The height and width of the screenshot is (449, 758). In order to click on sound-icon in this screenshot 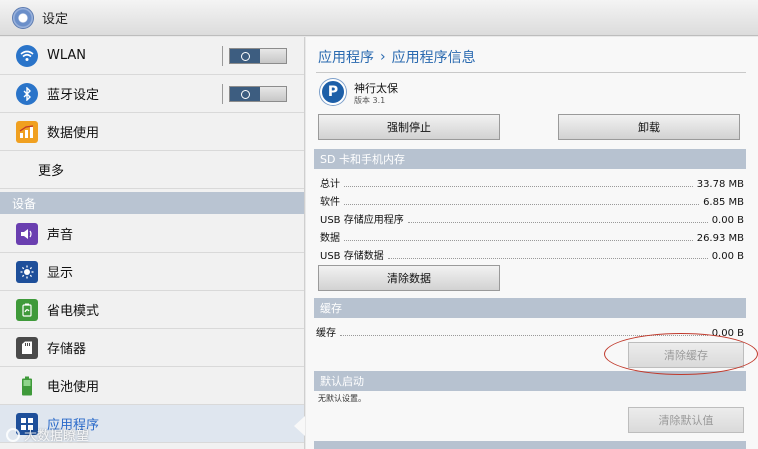, I will do `click(27, 233)`.